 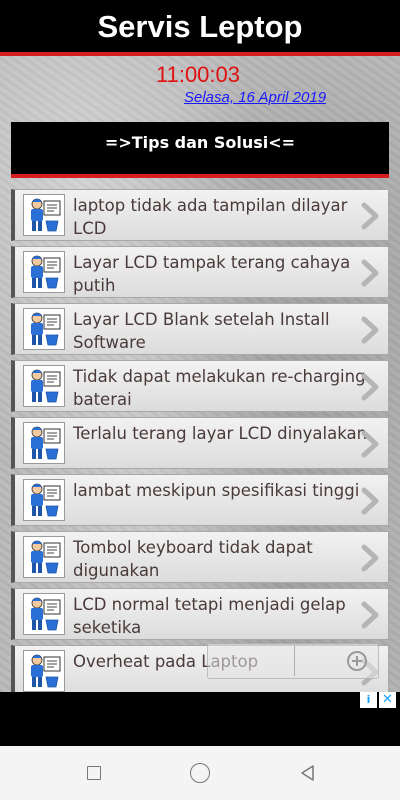 I want to click on list-item: Layar LCD tampak terang cahaya putih, so click(x=200, y=272).